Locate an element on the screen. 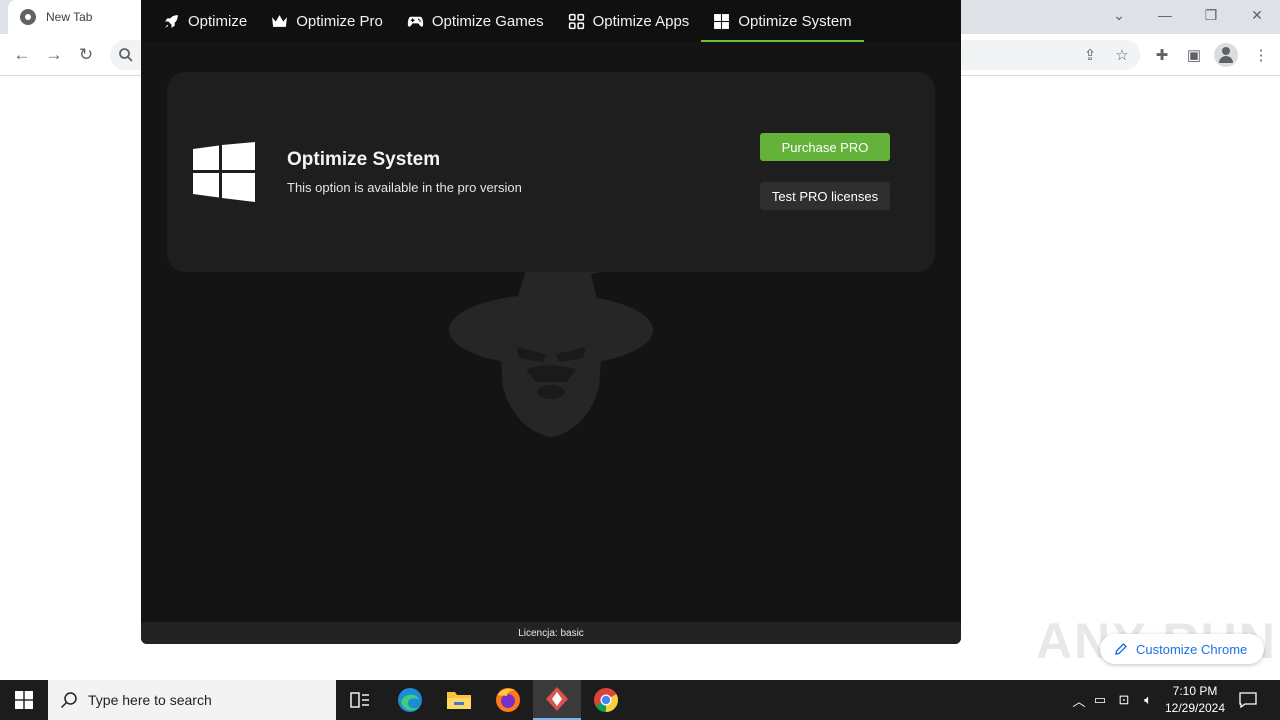 The height and width of the screenshot is (720, 1280). tab-optimize: Optimize is located at coordinates (205, 21).